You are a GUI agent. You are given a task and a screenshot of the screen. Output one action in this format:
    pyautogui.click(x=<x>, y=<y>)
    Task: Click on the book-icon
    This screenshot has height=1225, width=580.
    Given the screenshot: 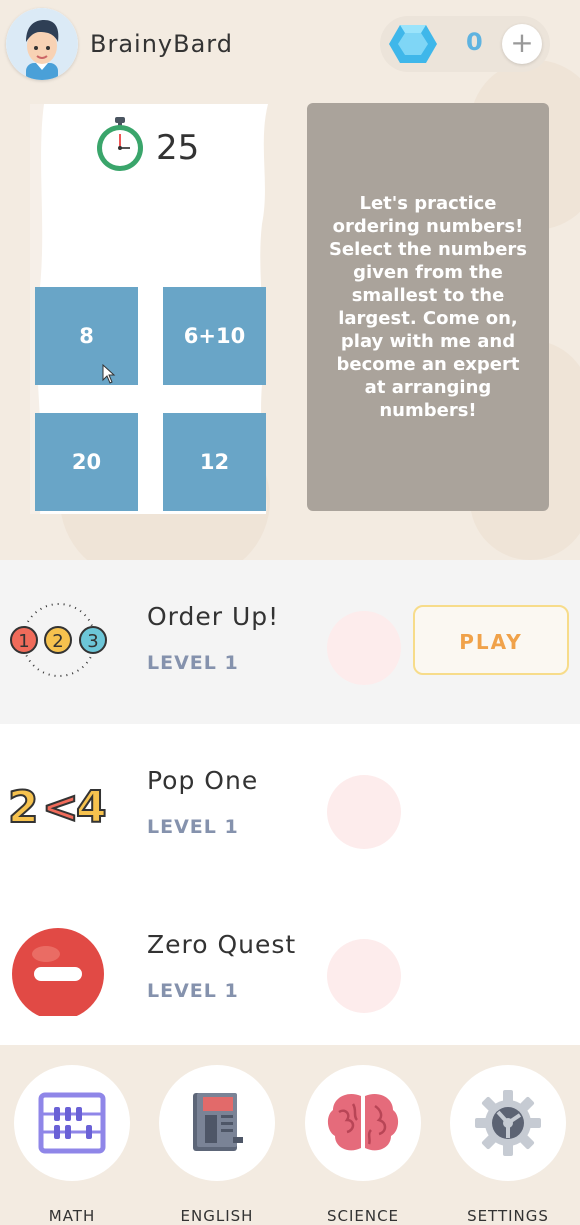 What is the action you would take?
    pyautogui.click(x=218, y=1122)
    